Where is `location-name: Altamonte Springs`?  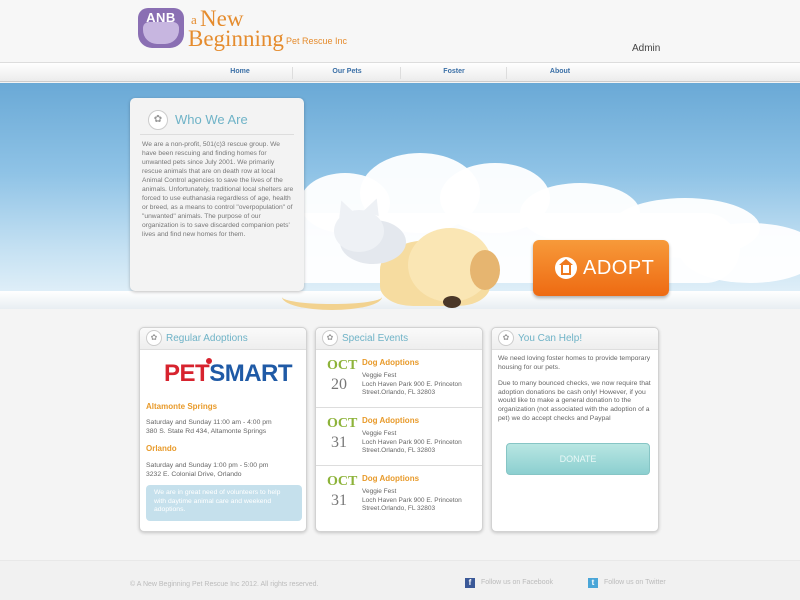
location-name: Altamonte Springs is located at coordinates (182, 406).